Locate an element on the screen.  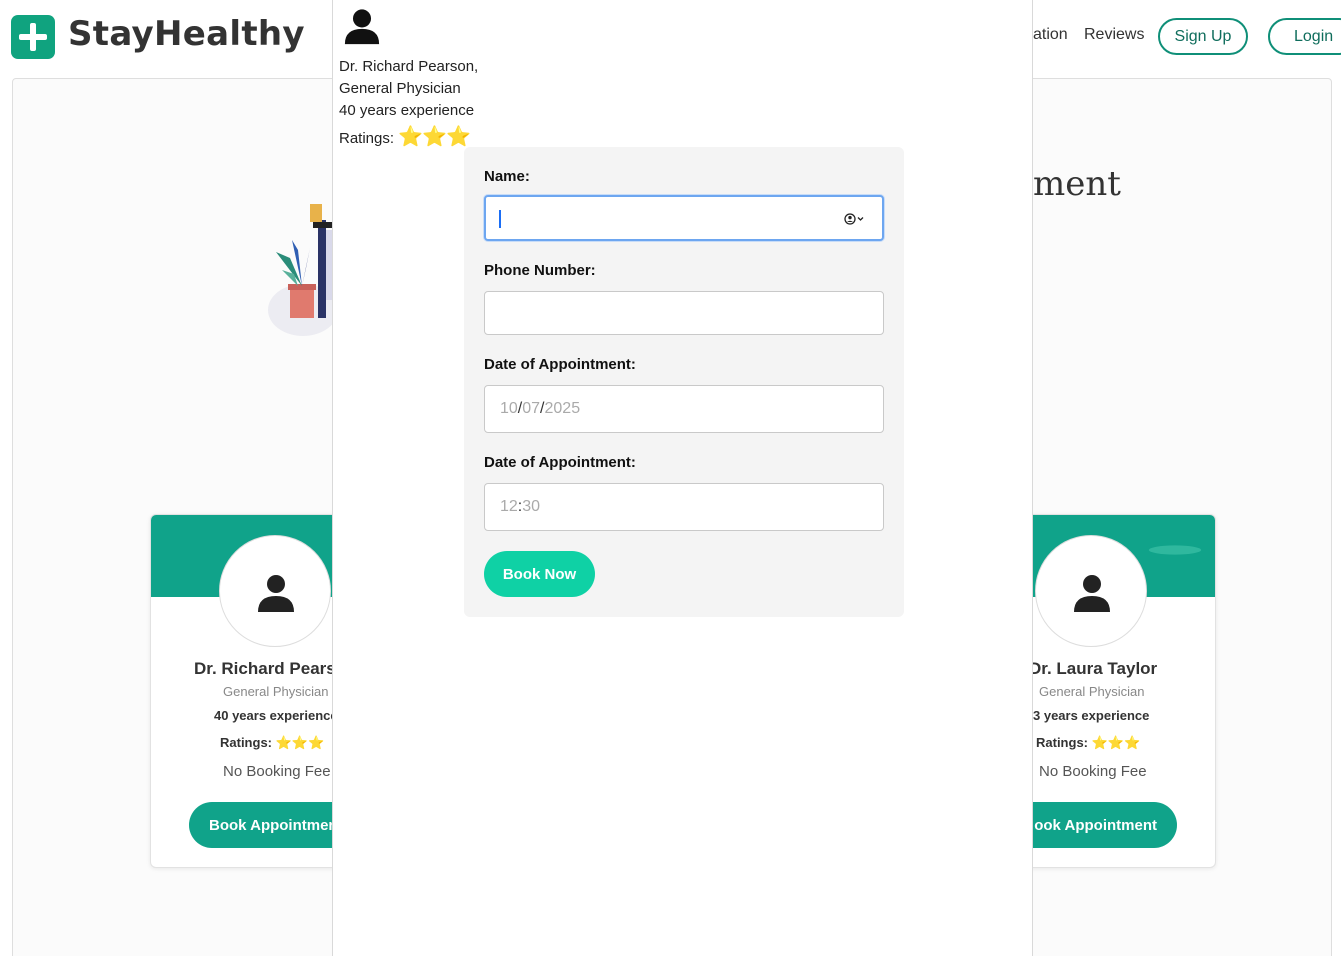
time-minute: 30 is located at coordinates (531, 506).